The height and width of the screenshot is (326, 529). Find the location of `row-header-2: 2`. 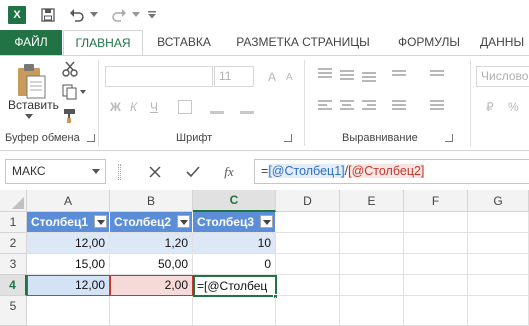

row-header-2: 2 is located at coordinates (13, 243).